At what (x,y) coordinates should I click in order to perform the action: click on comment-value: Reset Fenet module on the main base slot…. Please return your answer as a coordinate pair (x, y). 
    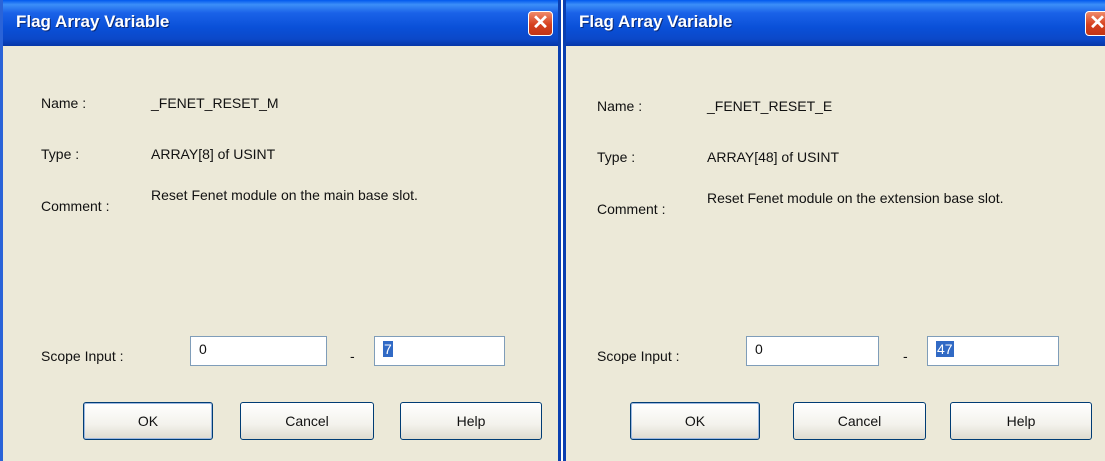
    Looking at the image, I should click on (284, 195).